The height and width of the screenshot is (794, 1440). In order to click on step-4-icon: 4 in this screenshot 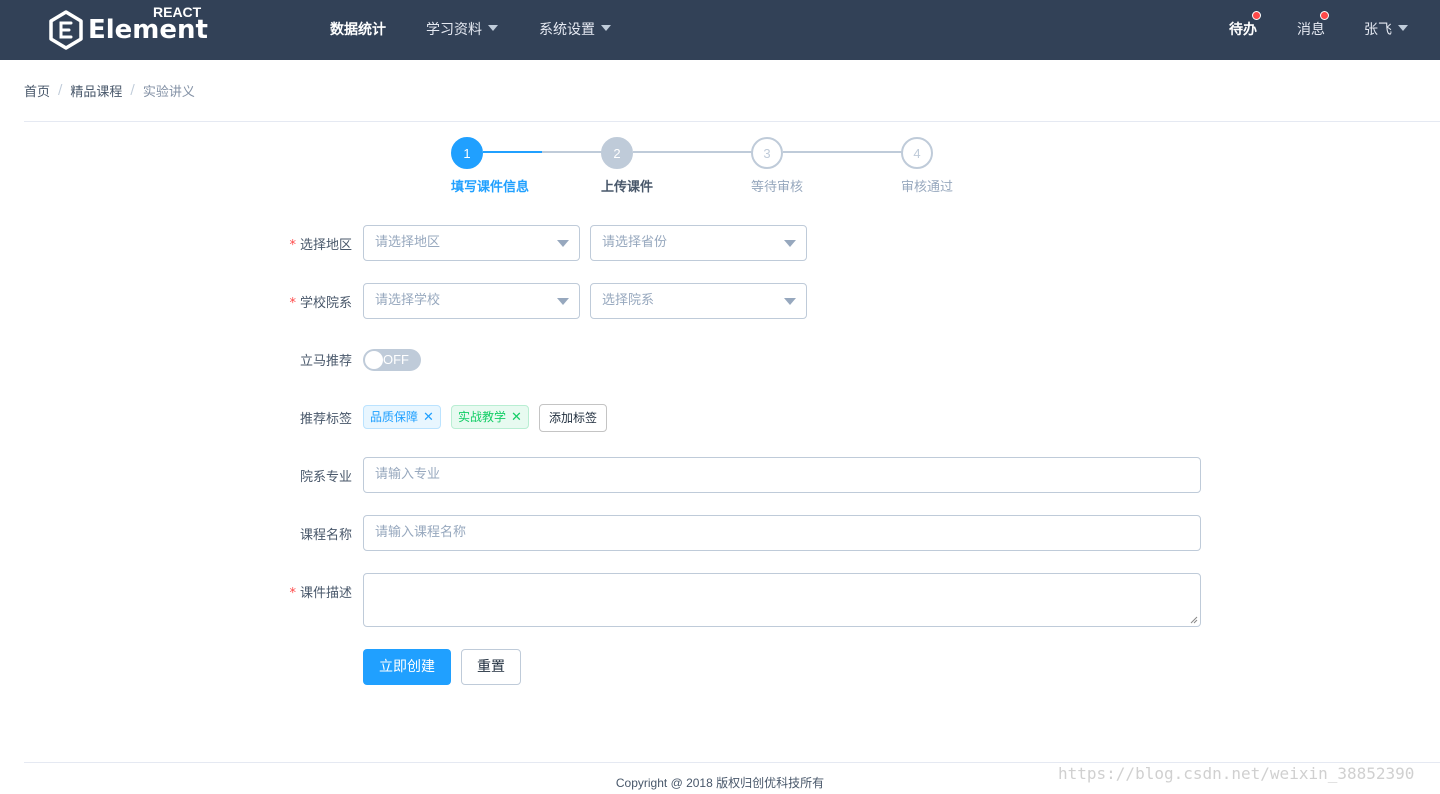, I will do `click(917, 153)`.